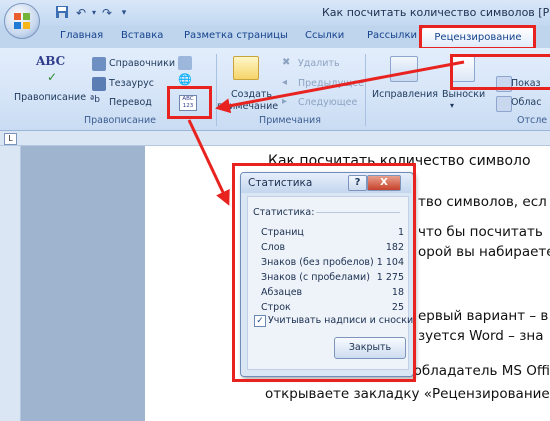 The height and width of the screenshot is (421, 550). I want to click on arrow-to-word-count, so click(340, 87).